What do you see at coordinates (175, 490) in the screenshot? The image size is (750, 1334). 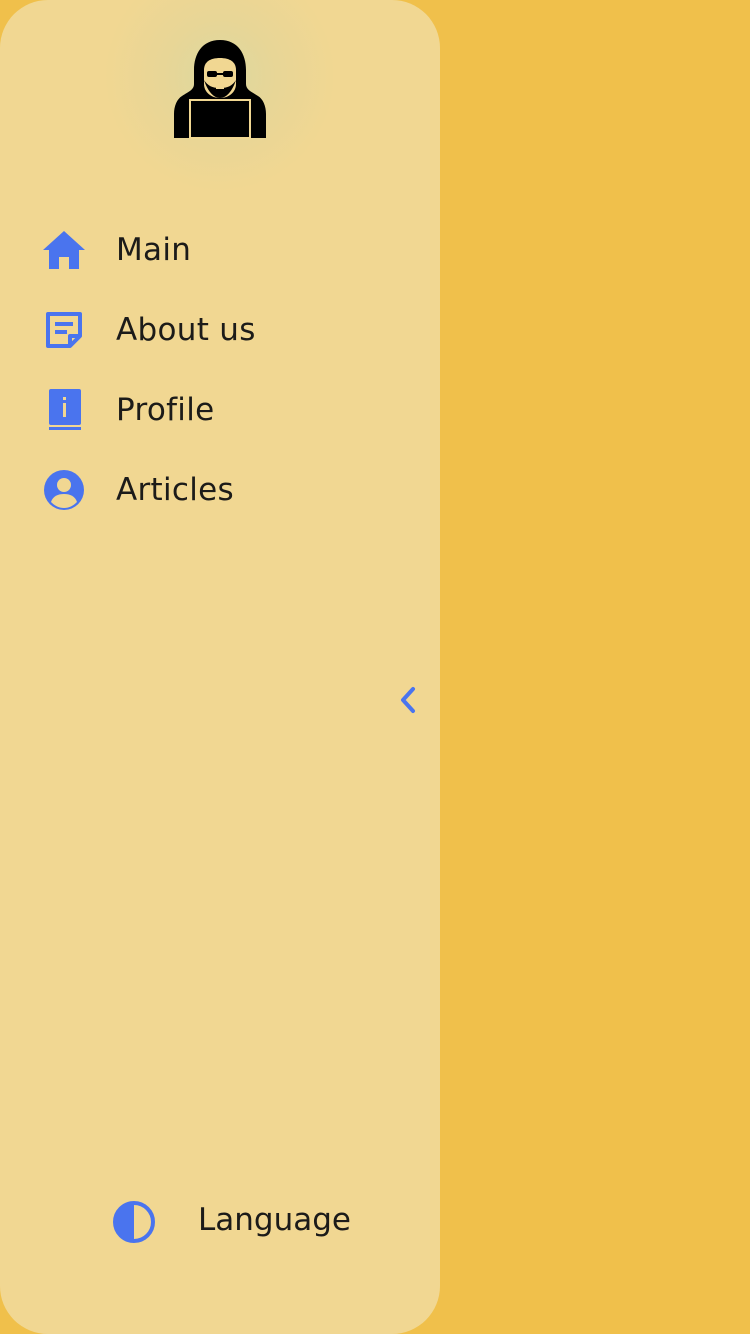 I see `nav-item-label: Articles` at bounding box center [175, 490].